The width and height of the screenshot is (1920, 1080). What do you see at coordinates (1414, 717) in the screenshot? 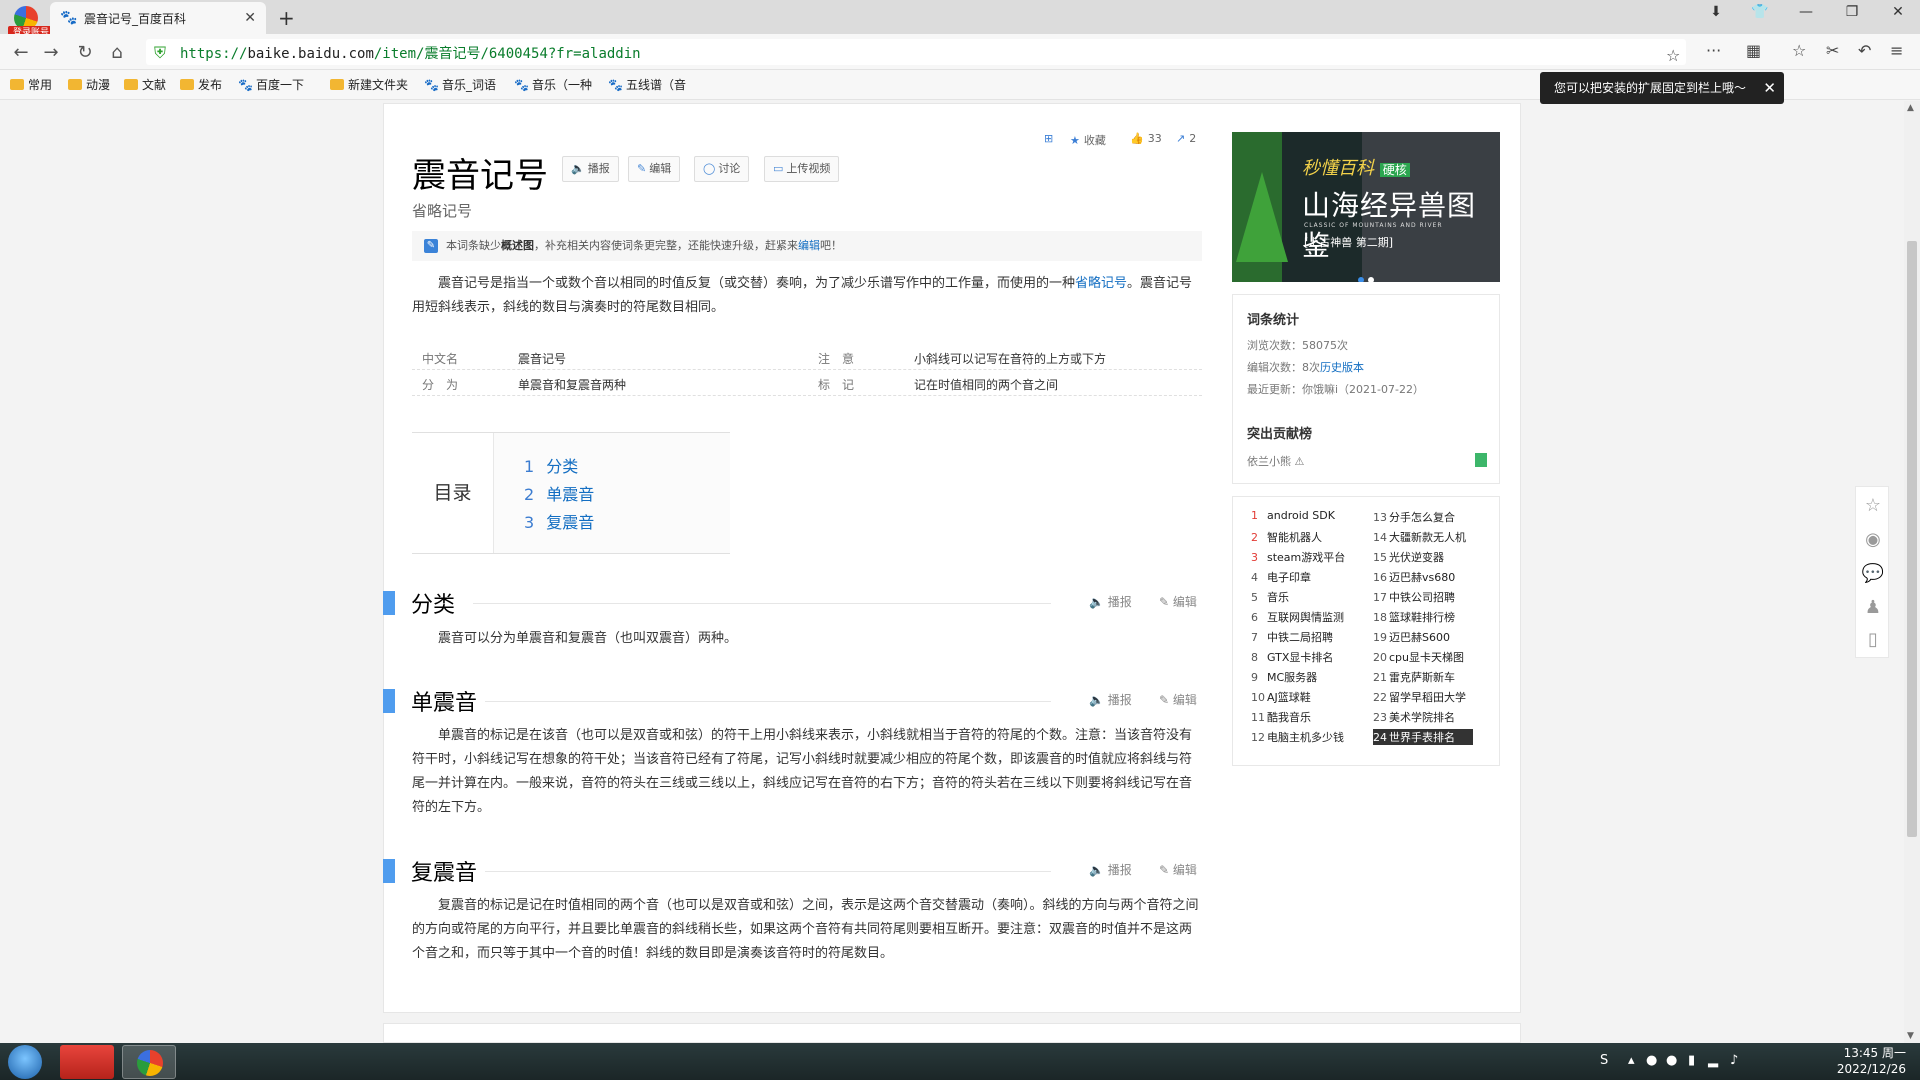
I see `list-item: 23 美术学院排名` at bounding box center [1414, 717].